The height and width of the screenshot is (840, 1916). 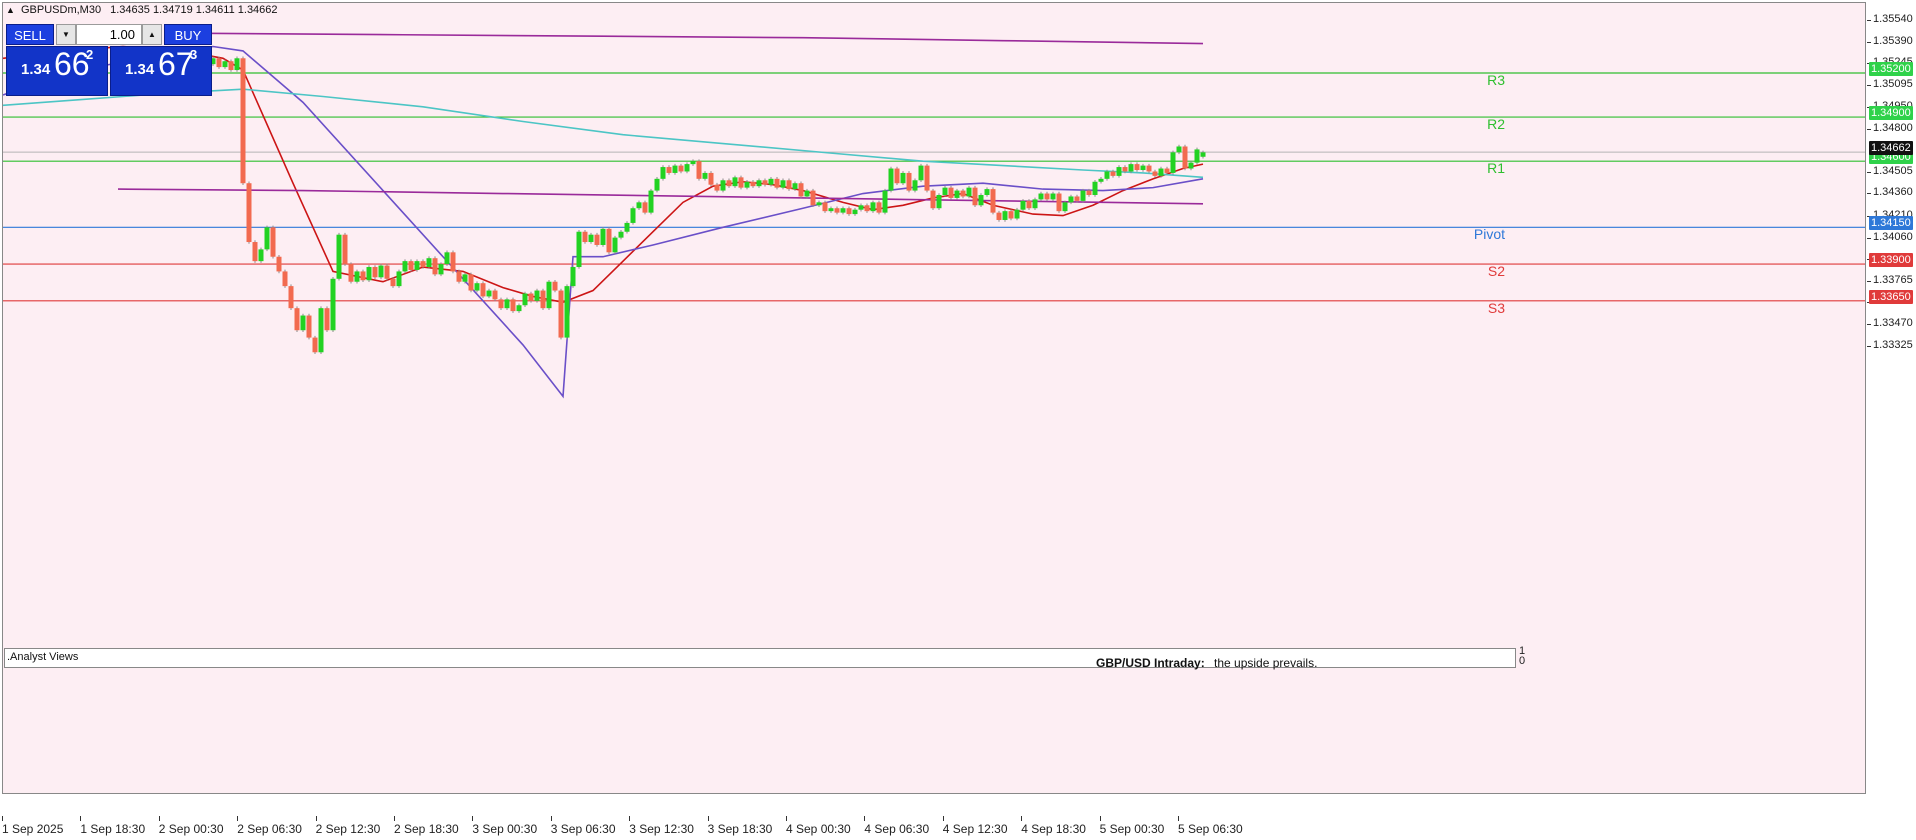 What do you see at coordinates (1891, 113) in the screenshot?
I see `level-price-box-r2: 1.34900` at bounding box center [1891, 113].